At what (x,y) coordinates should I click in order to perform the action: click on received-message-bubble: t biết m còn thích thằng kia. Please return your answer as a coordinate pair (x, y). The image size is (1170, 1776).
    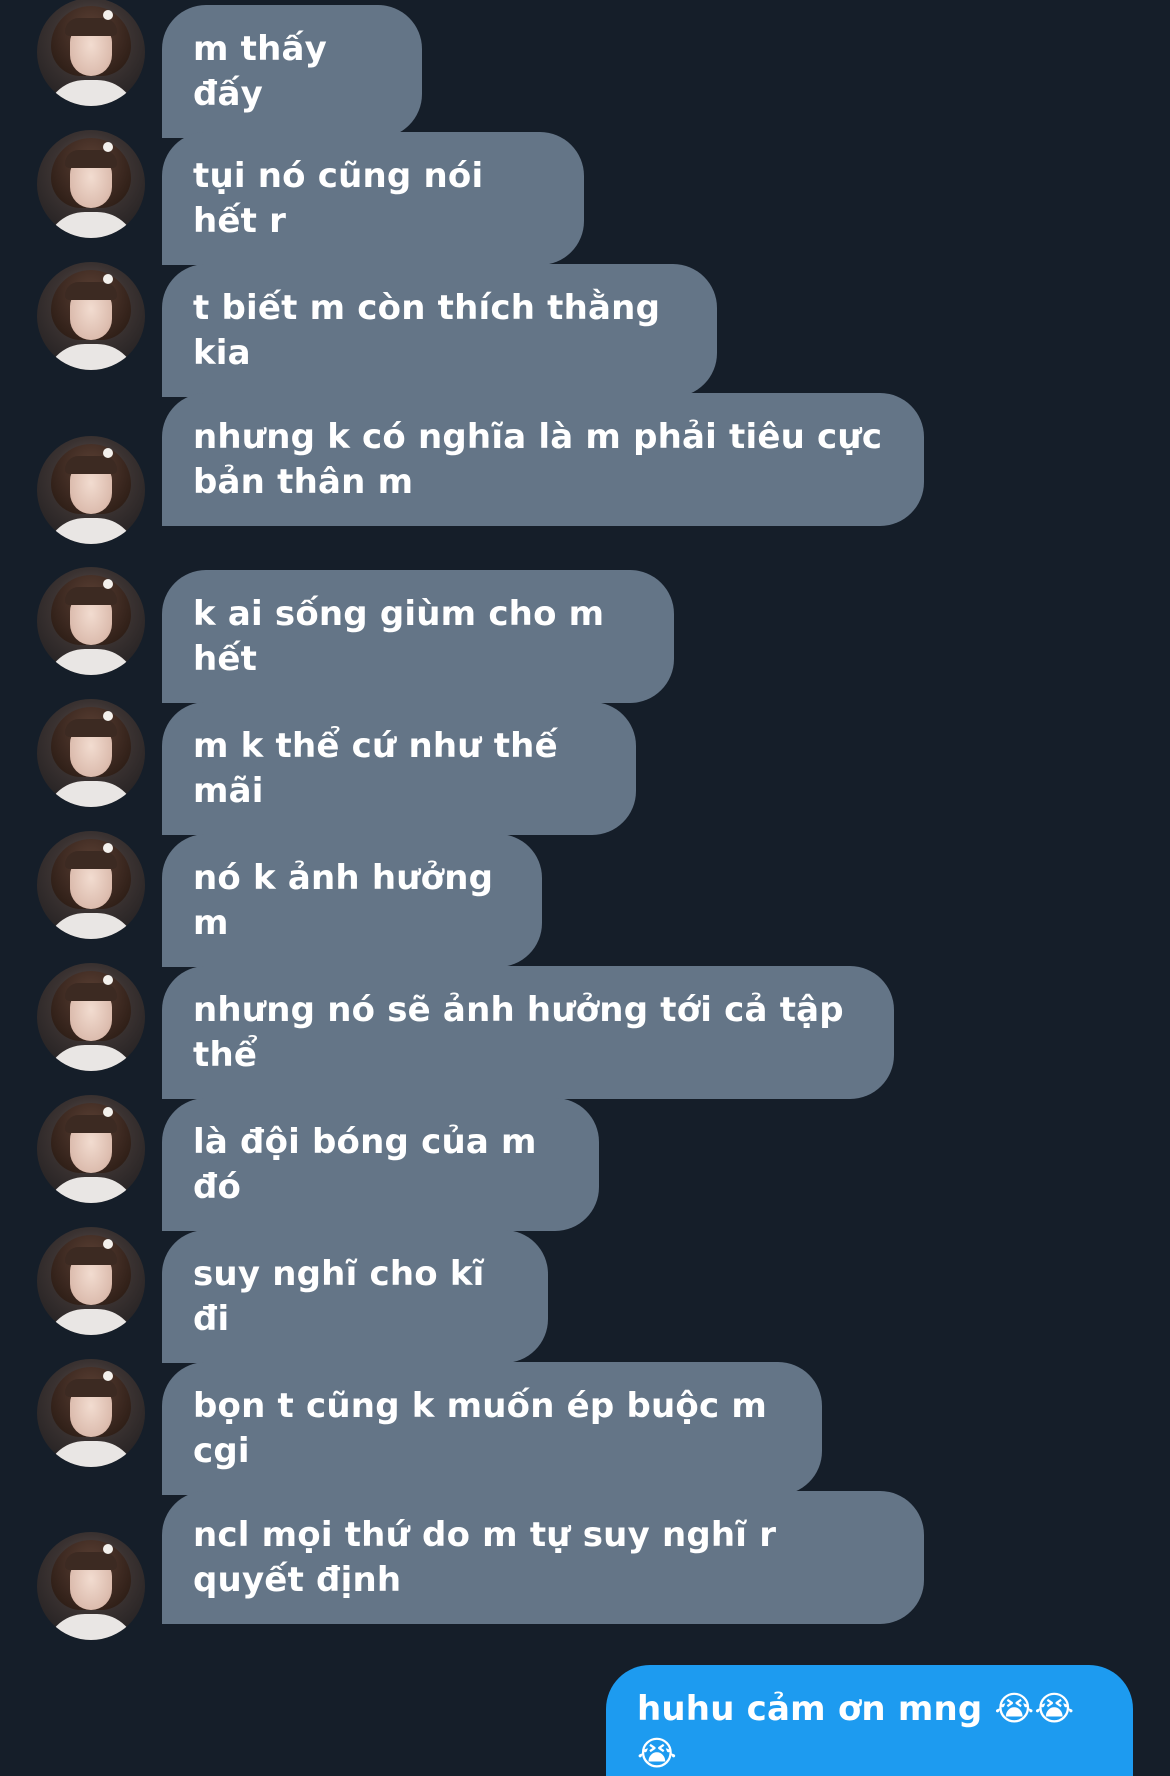
    Looking at the image, I should click on (439, 330).